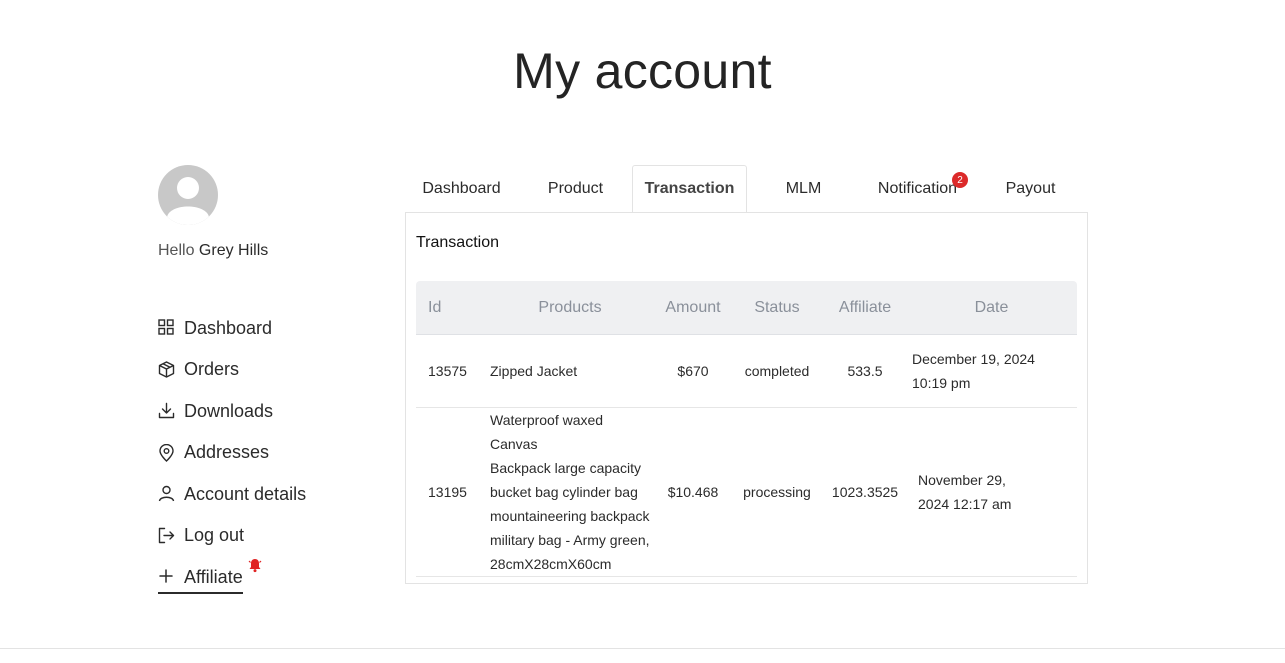  Describe the element at coordinates (642, 71) in the screenshot. I see `page-title: My account` at that location.